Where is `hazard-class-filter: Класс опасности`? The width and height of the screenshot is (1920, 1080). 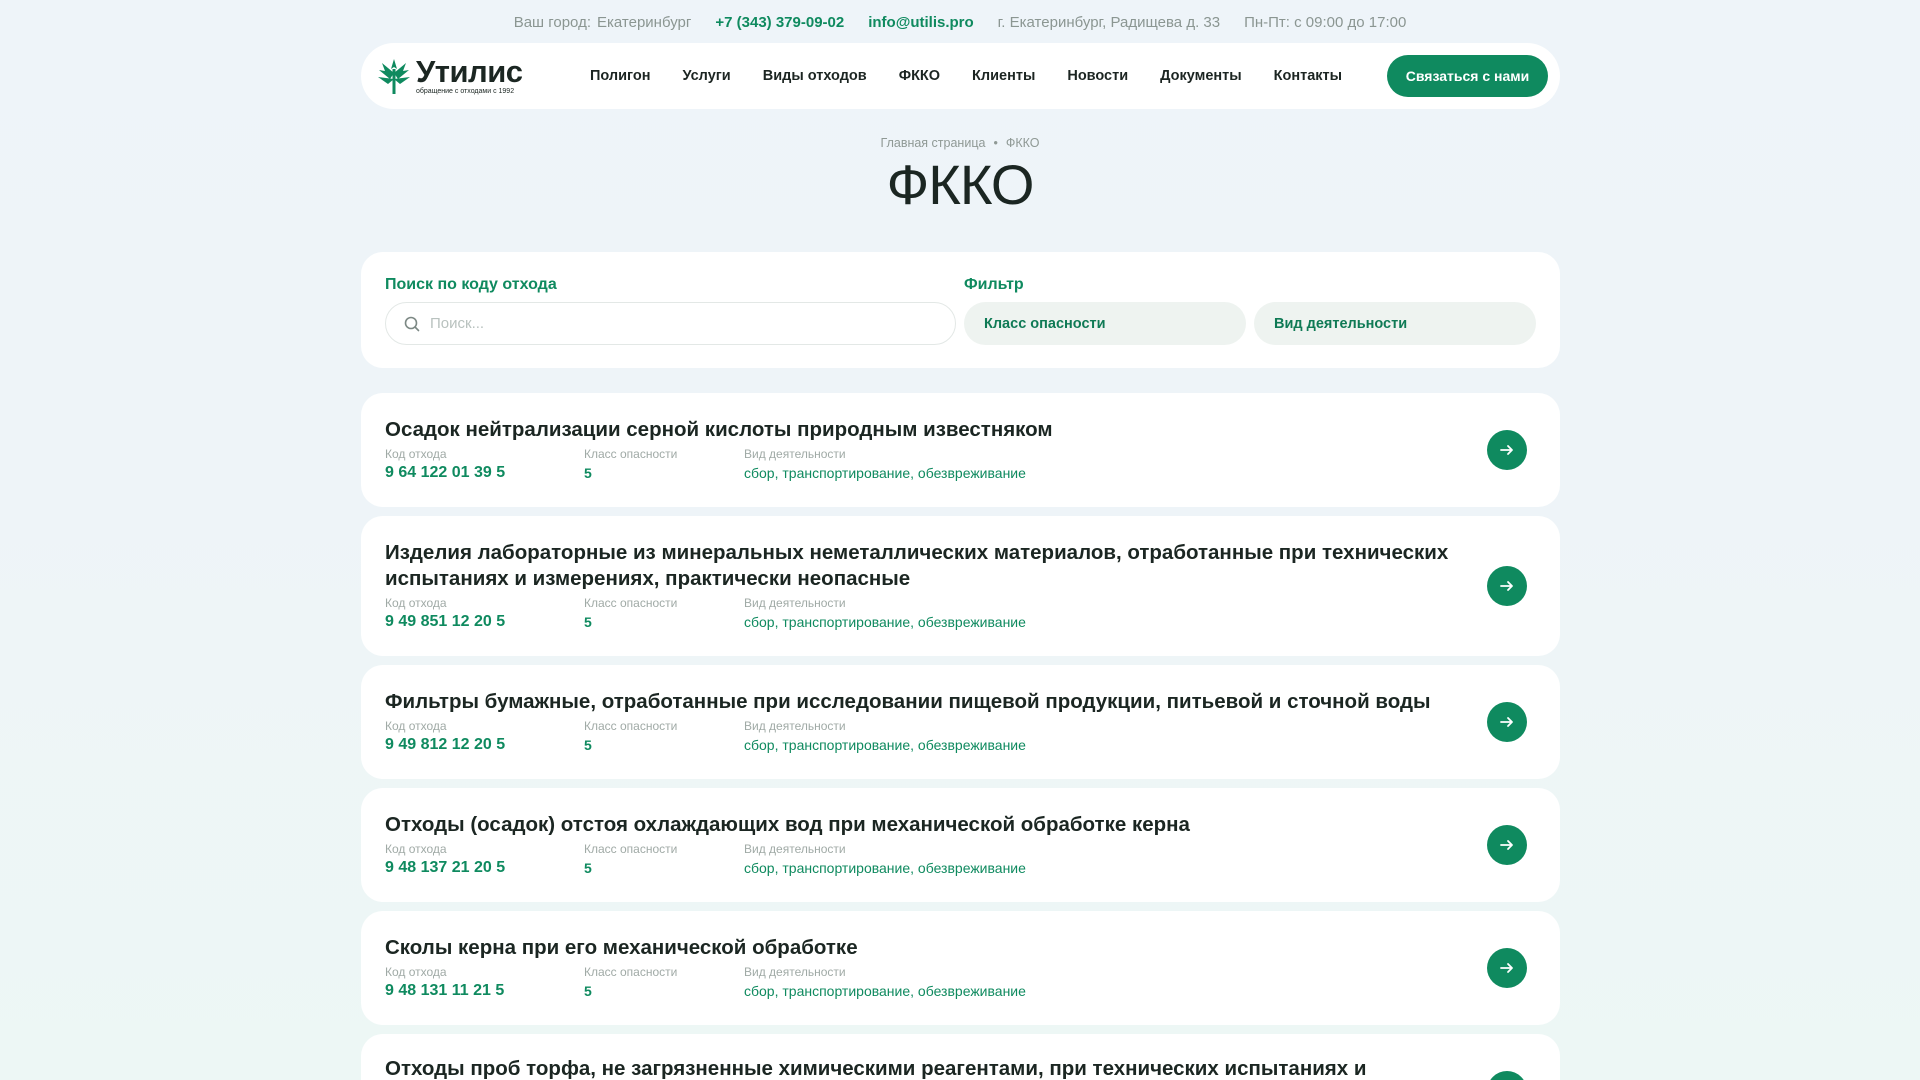 hazard-class-filter: Класс опасности is located at coordinates (1105, 323).